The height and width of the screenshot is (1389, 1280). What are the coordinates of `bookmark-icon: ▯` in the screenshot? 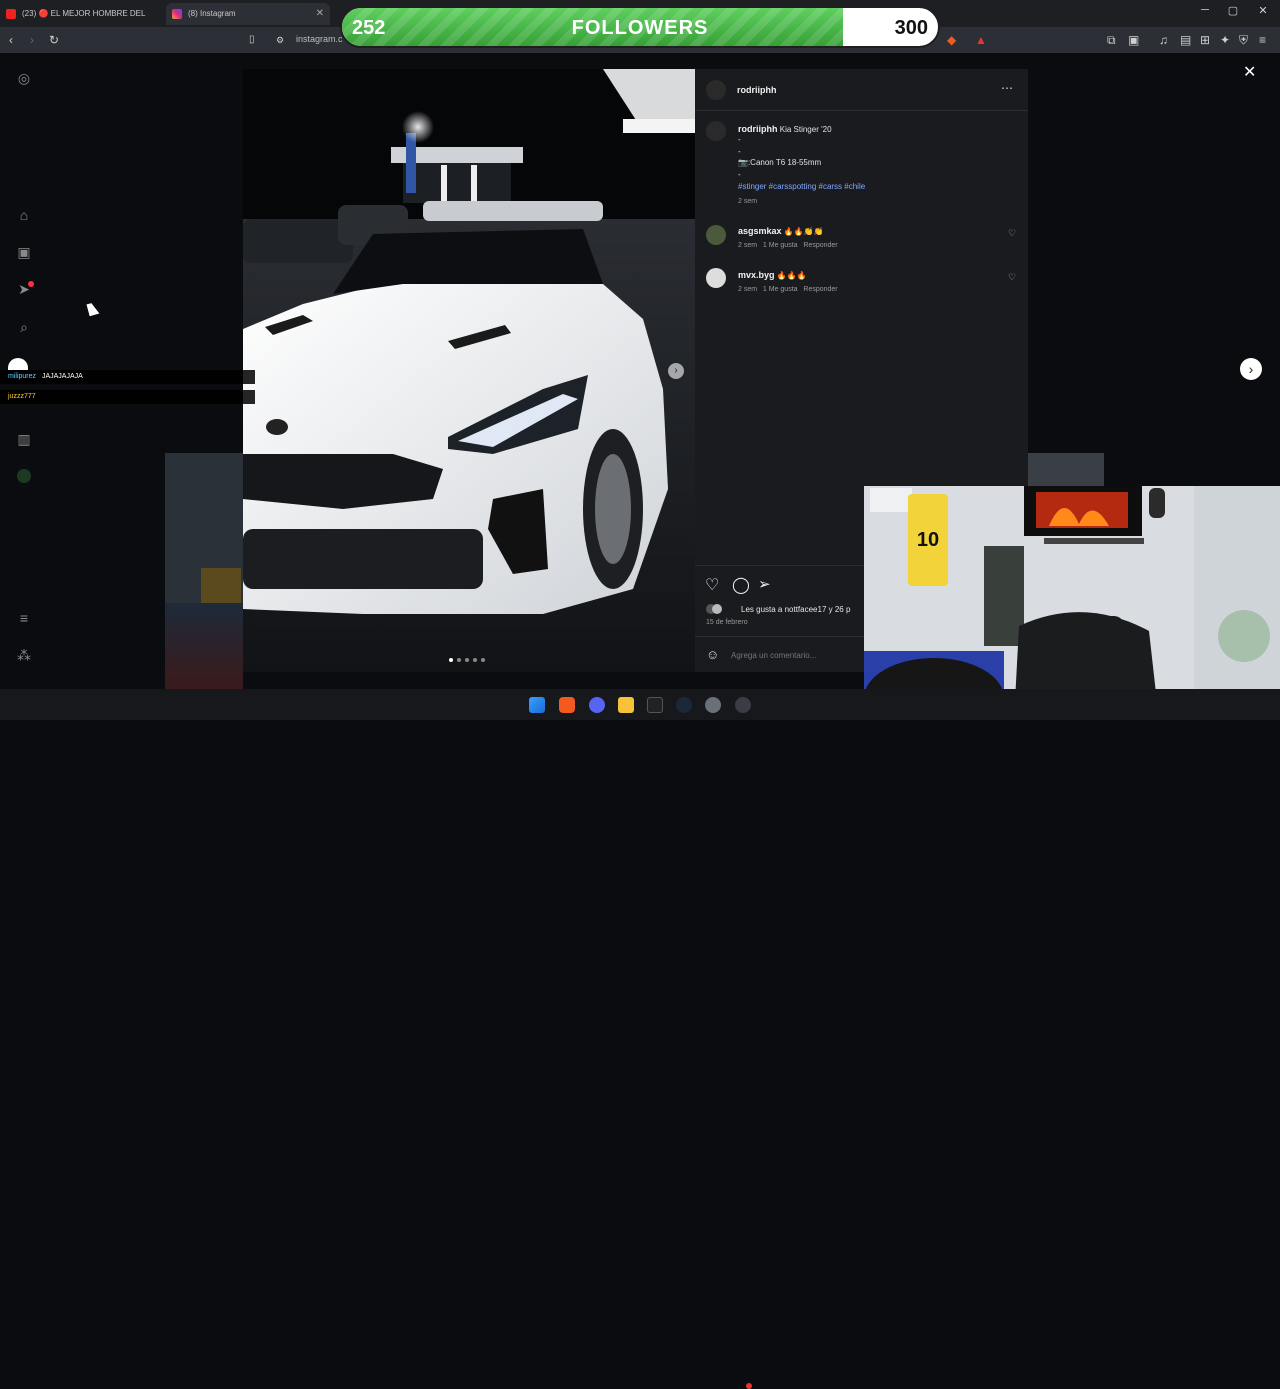 It's located at (252, 40).